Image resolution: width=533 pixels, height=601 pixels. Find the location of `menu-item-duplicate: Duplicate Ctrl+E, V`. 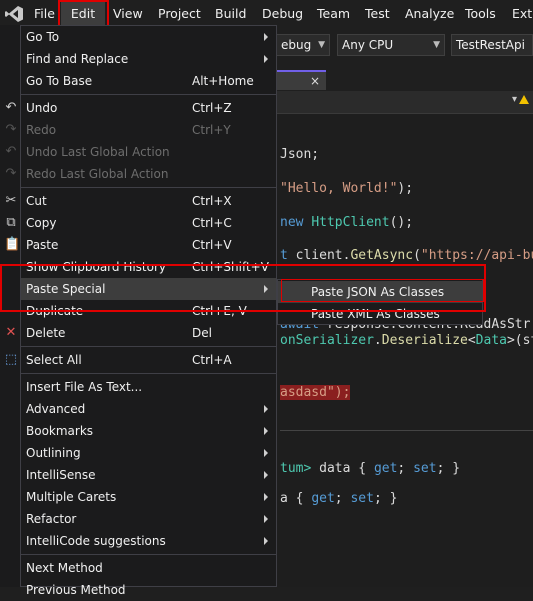

menu-item-duplicate: Duplicate Ctrl+E, V is located at coordinates (148, 311).